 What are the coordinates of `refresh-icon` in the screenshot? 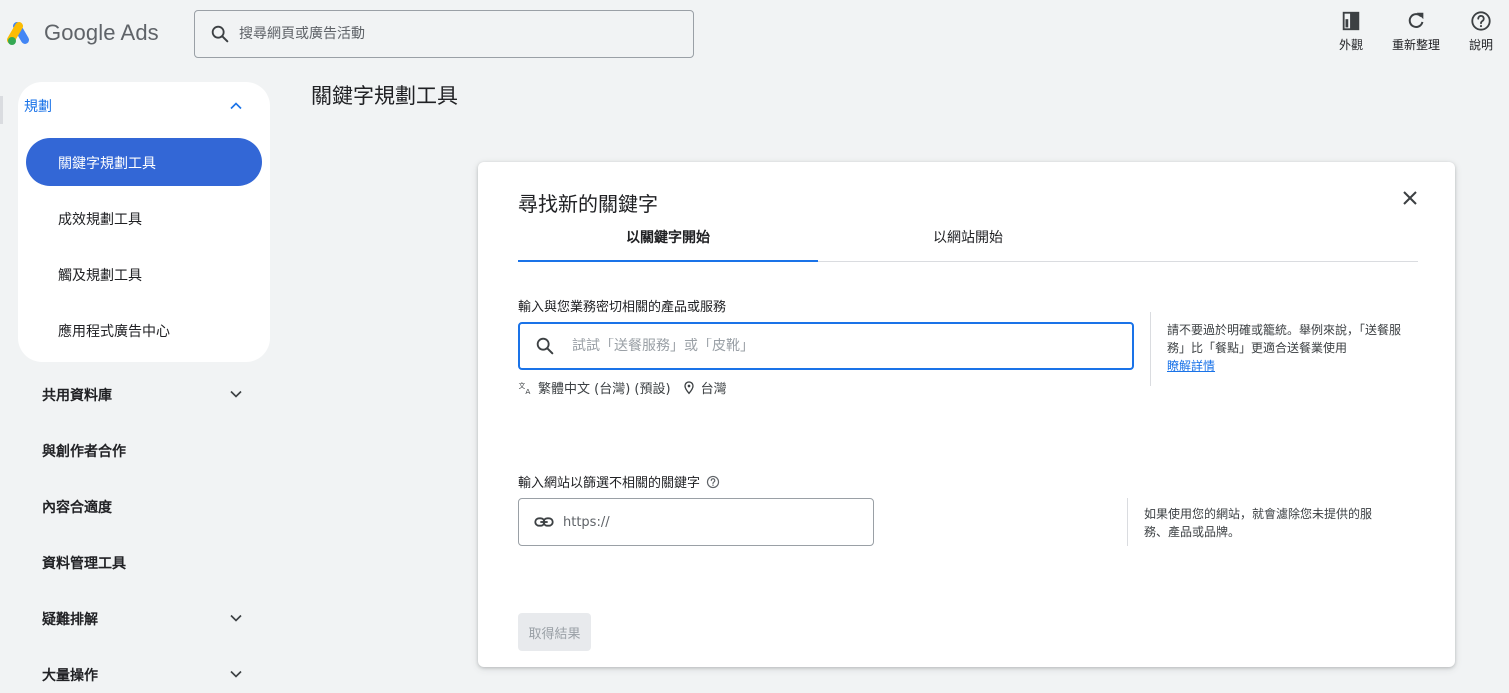 It's located at (1416, 20).